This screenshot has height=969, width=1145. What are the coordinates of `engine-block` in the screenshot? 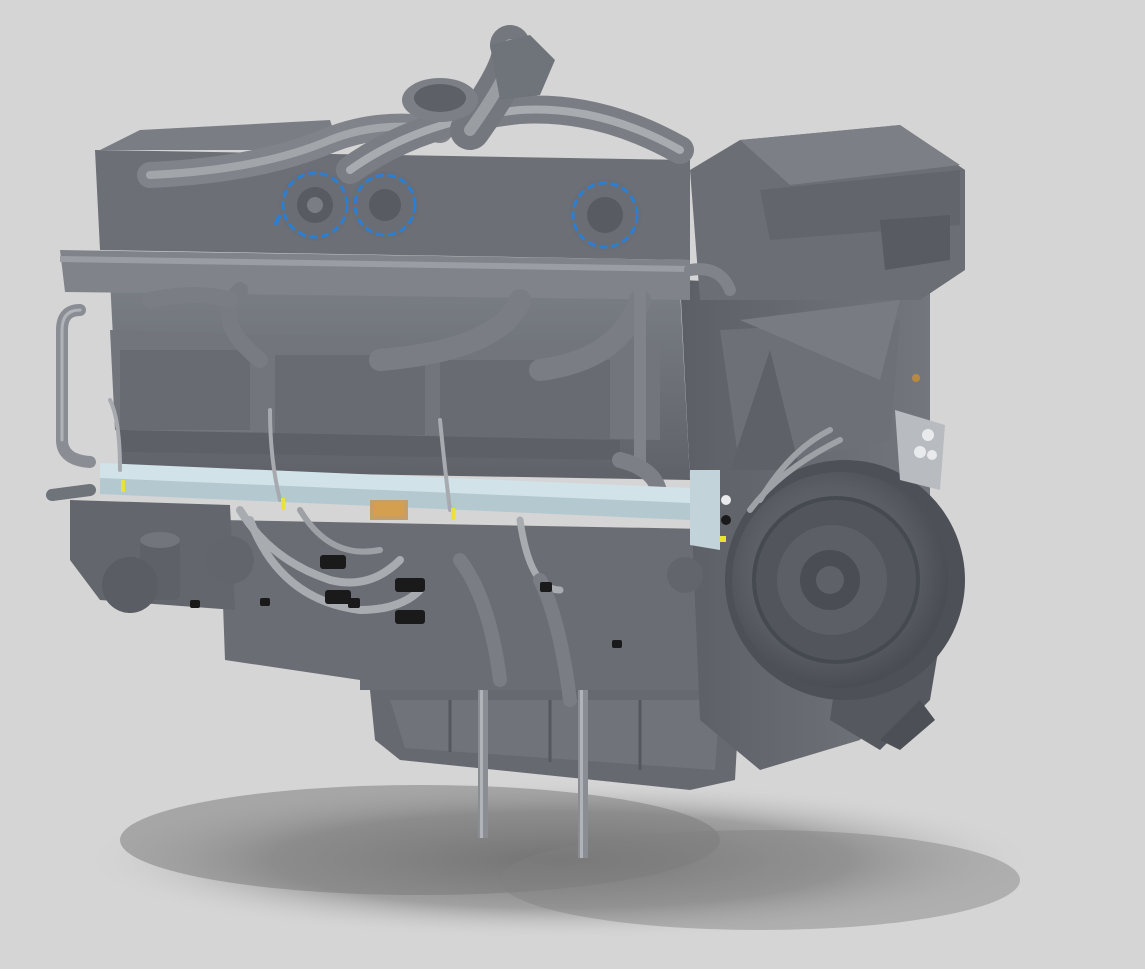 It's located at (400, 380).